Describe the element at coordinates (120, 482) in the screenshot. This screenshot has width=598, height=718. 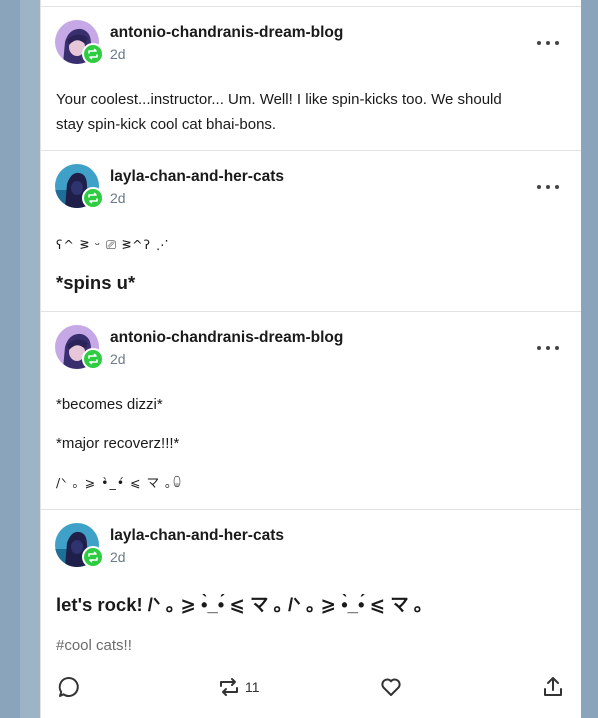
I see `kaomoji-text: /ᐠ ｡ ⩾ •̀_•́ ⩽ マ ｡ꐑ` at that location.